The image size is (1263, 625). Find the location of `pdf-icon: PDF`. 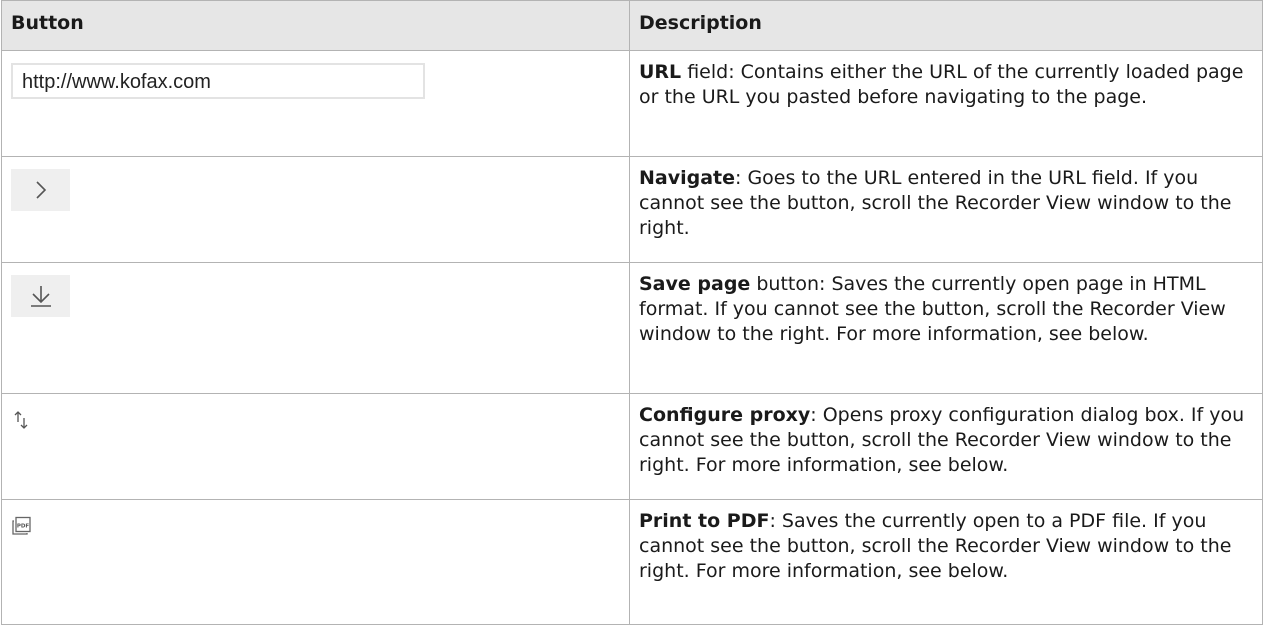

pdf-icon: PDF is located at coordinates (21, 526).